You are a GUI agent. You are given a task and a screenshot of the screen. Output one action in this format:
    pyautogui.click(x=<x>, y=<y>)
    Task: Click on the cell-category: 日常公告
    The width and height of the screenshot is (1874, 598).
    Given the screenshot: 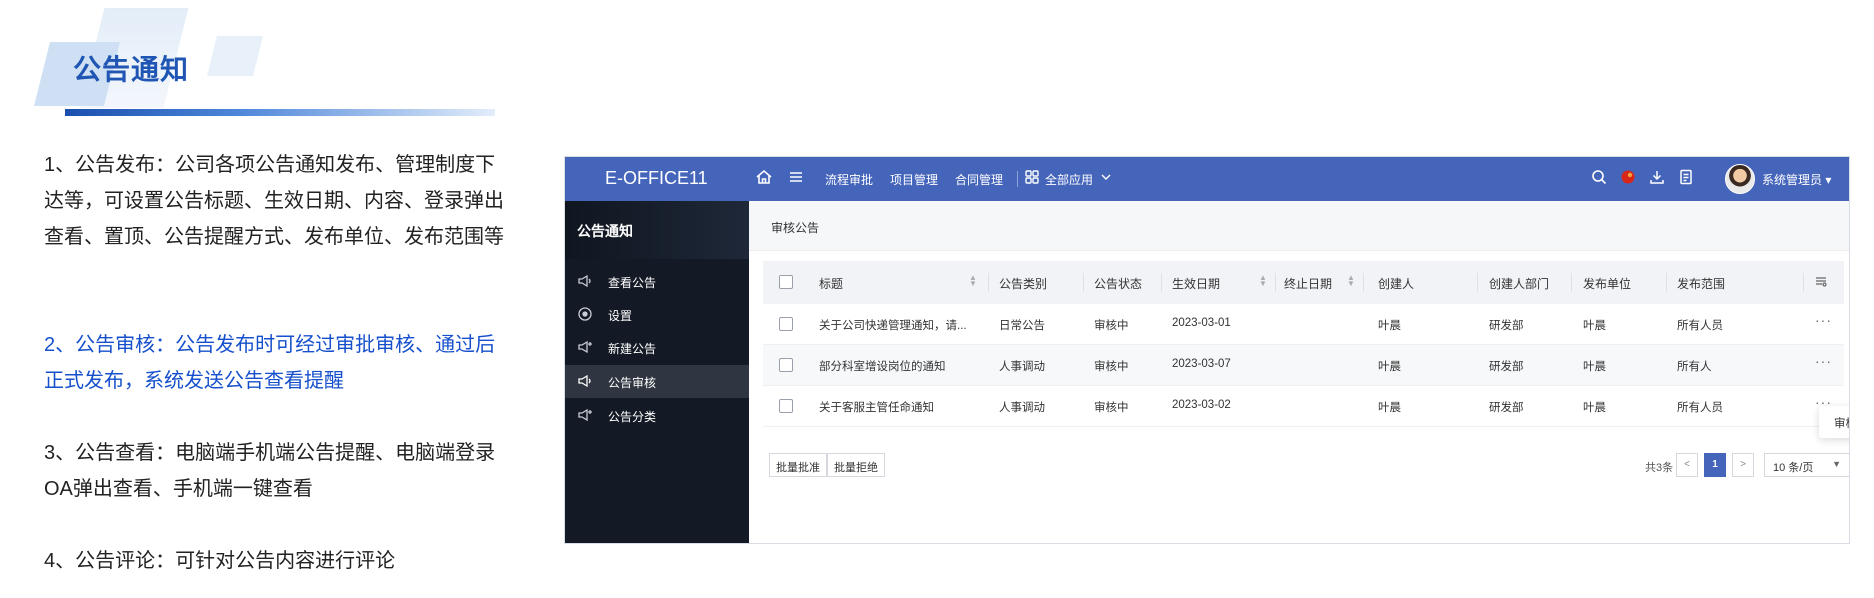 What is the action you would take?
    pyautogui.click(x=1022, y=326)
    